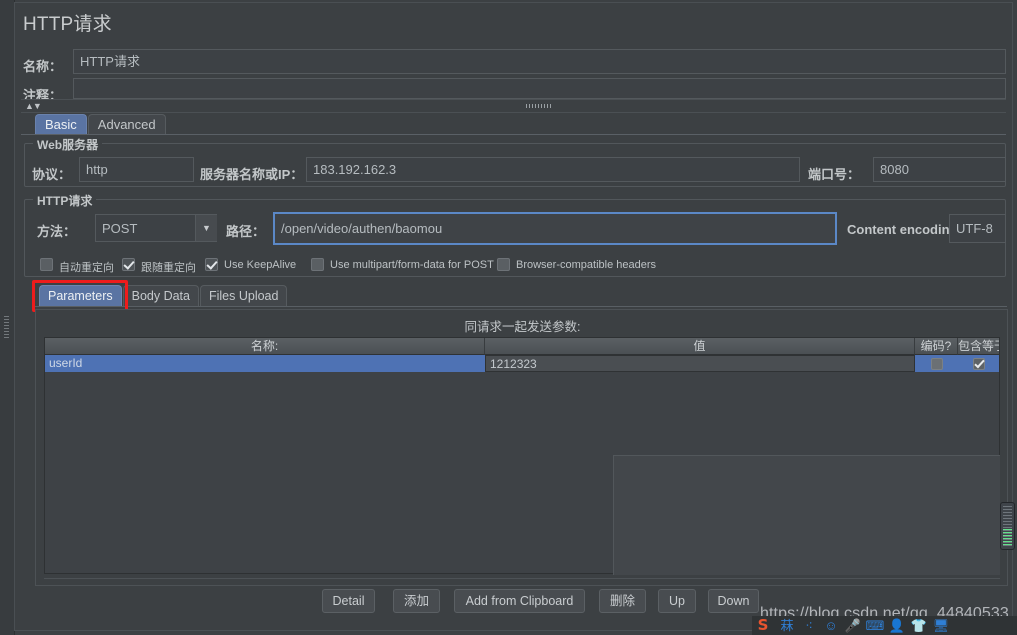  What do you see at coordinates (700, 363) in the screenshot?
I see `cell-param-value: 1212323` at bounding box center [700, 363].